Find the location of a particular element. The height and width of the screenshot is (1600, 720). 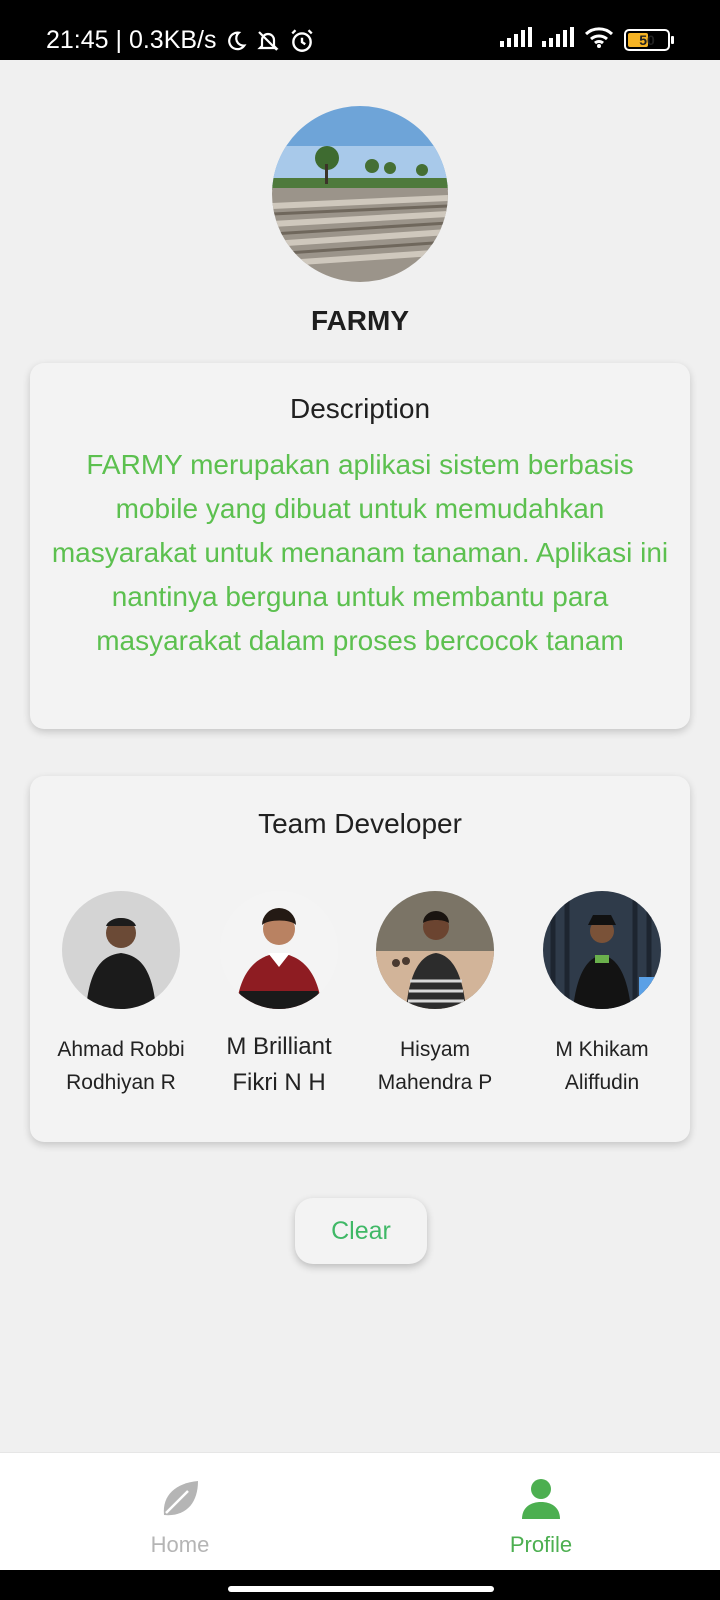

status-bar: 21:45 | 0.3KB/s 50 is located at coordinates (360, 30).